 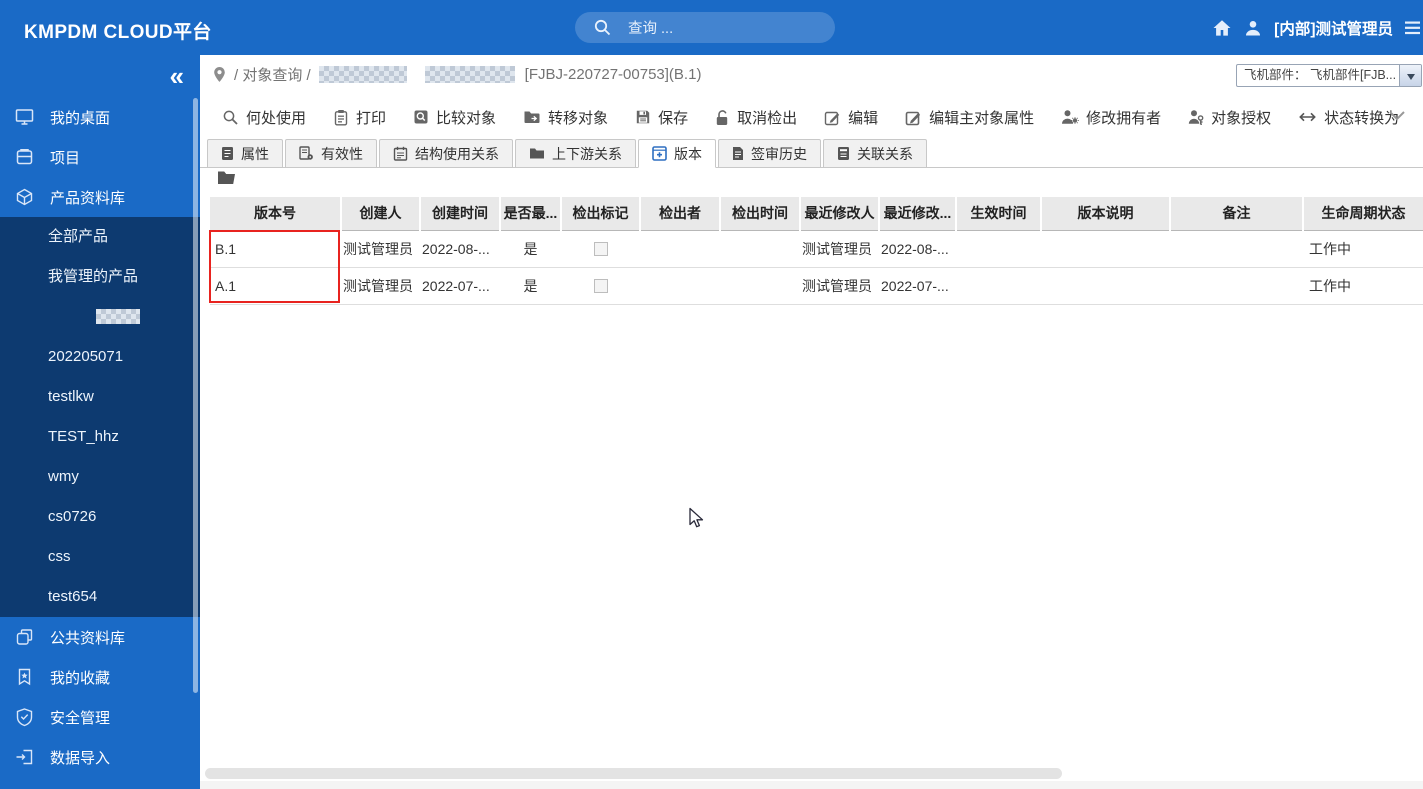 What do you see at coordinates (24, 717) in the screenshot?
I see `security-shield-icon` at bounding box center [24, 717].